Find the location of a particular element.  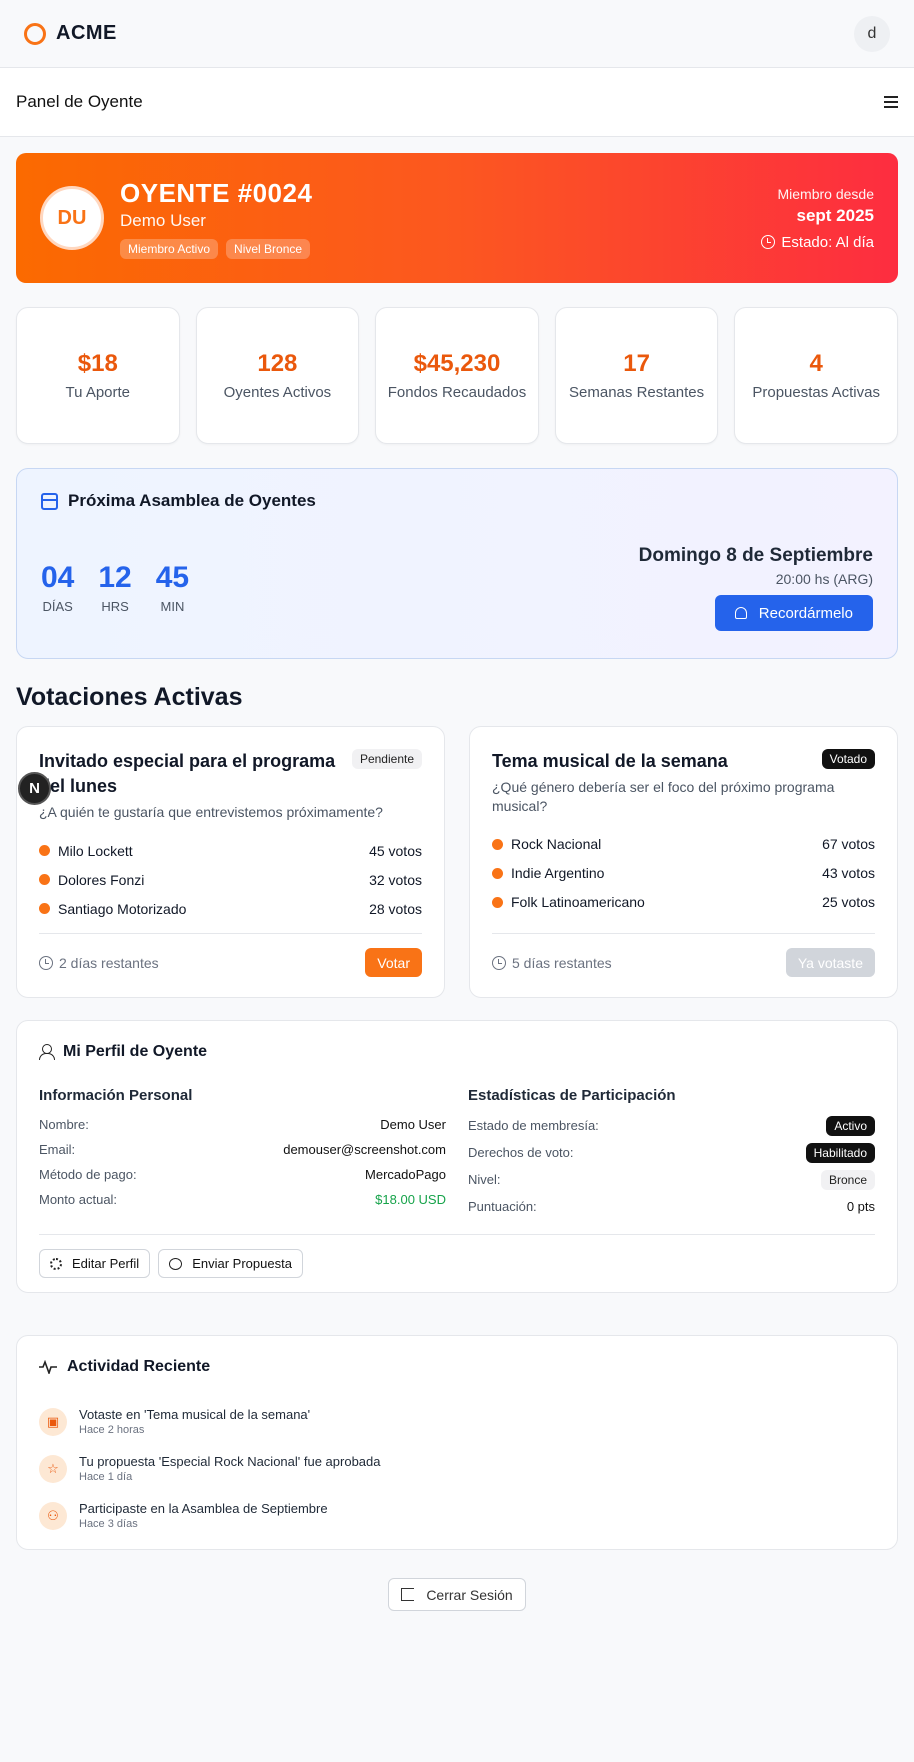

remaining-time: 2 días restantes is located at coordinates (109, 962).